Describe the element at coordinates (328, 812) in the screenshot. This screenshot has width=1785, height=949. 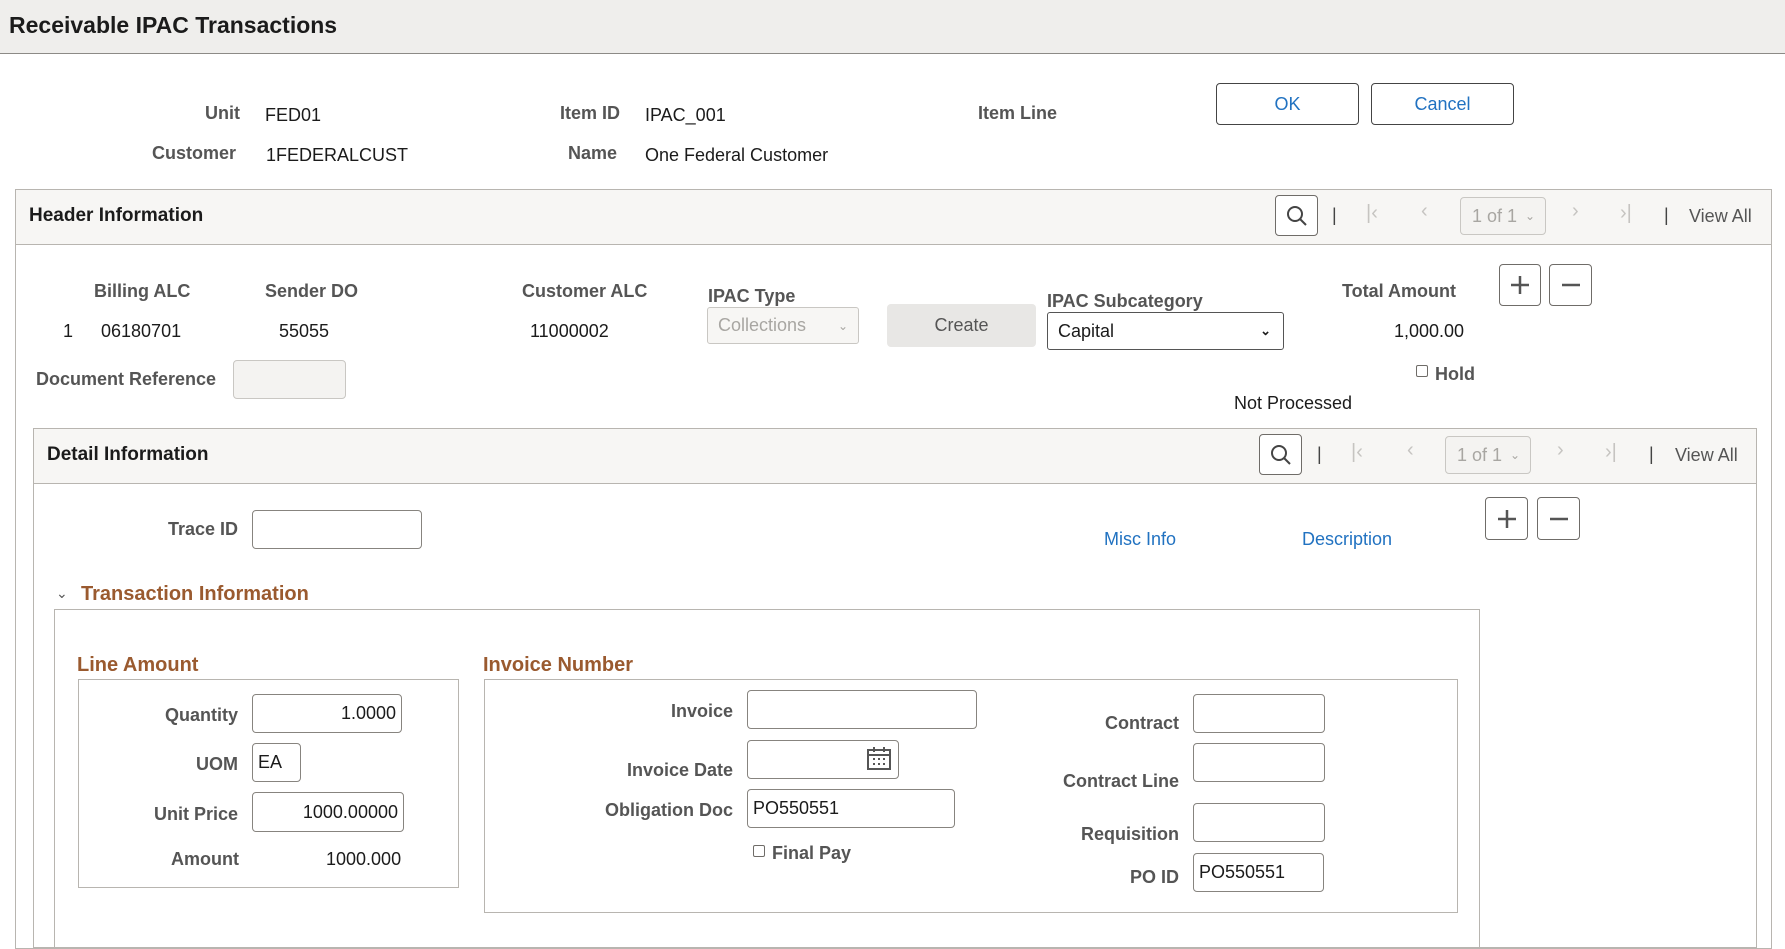
I see `unit-price-input: 1000.00000` at that location.